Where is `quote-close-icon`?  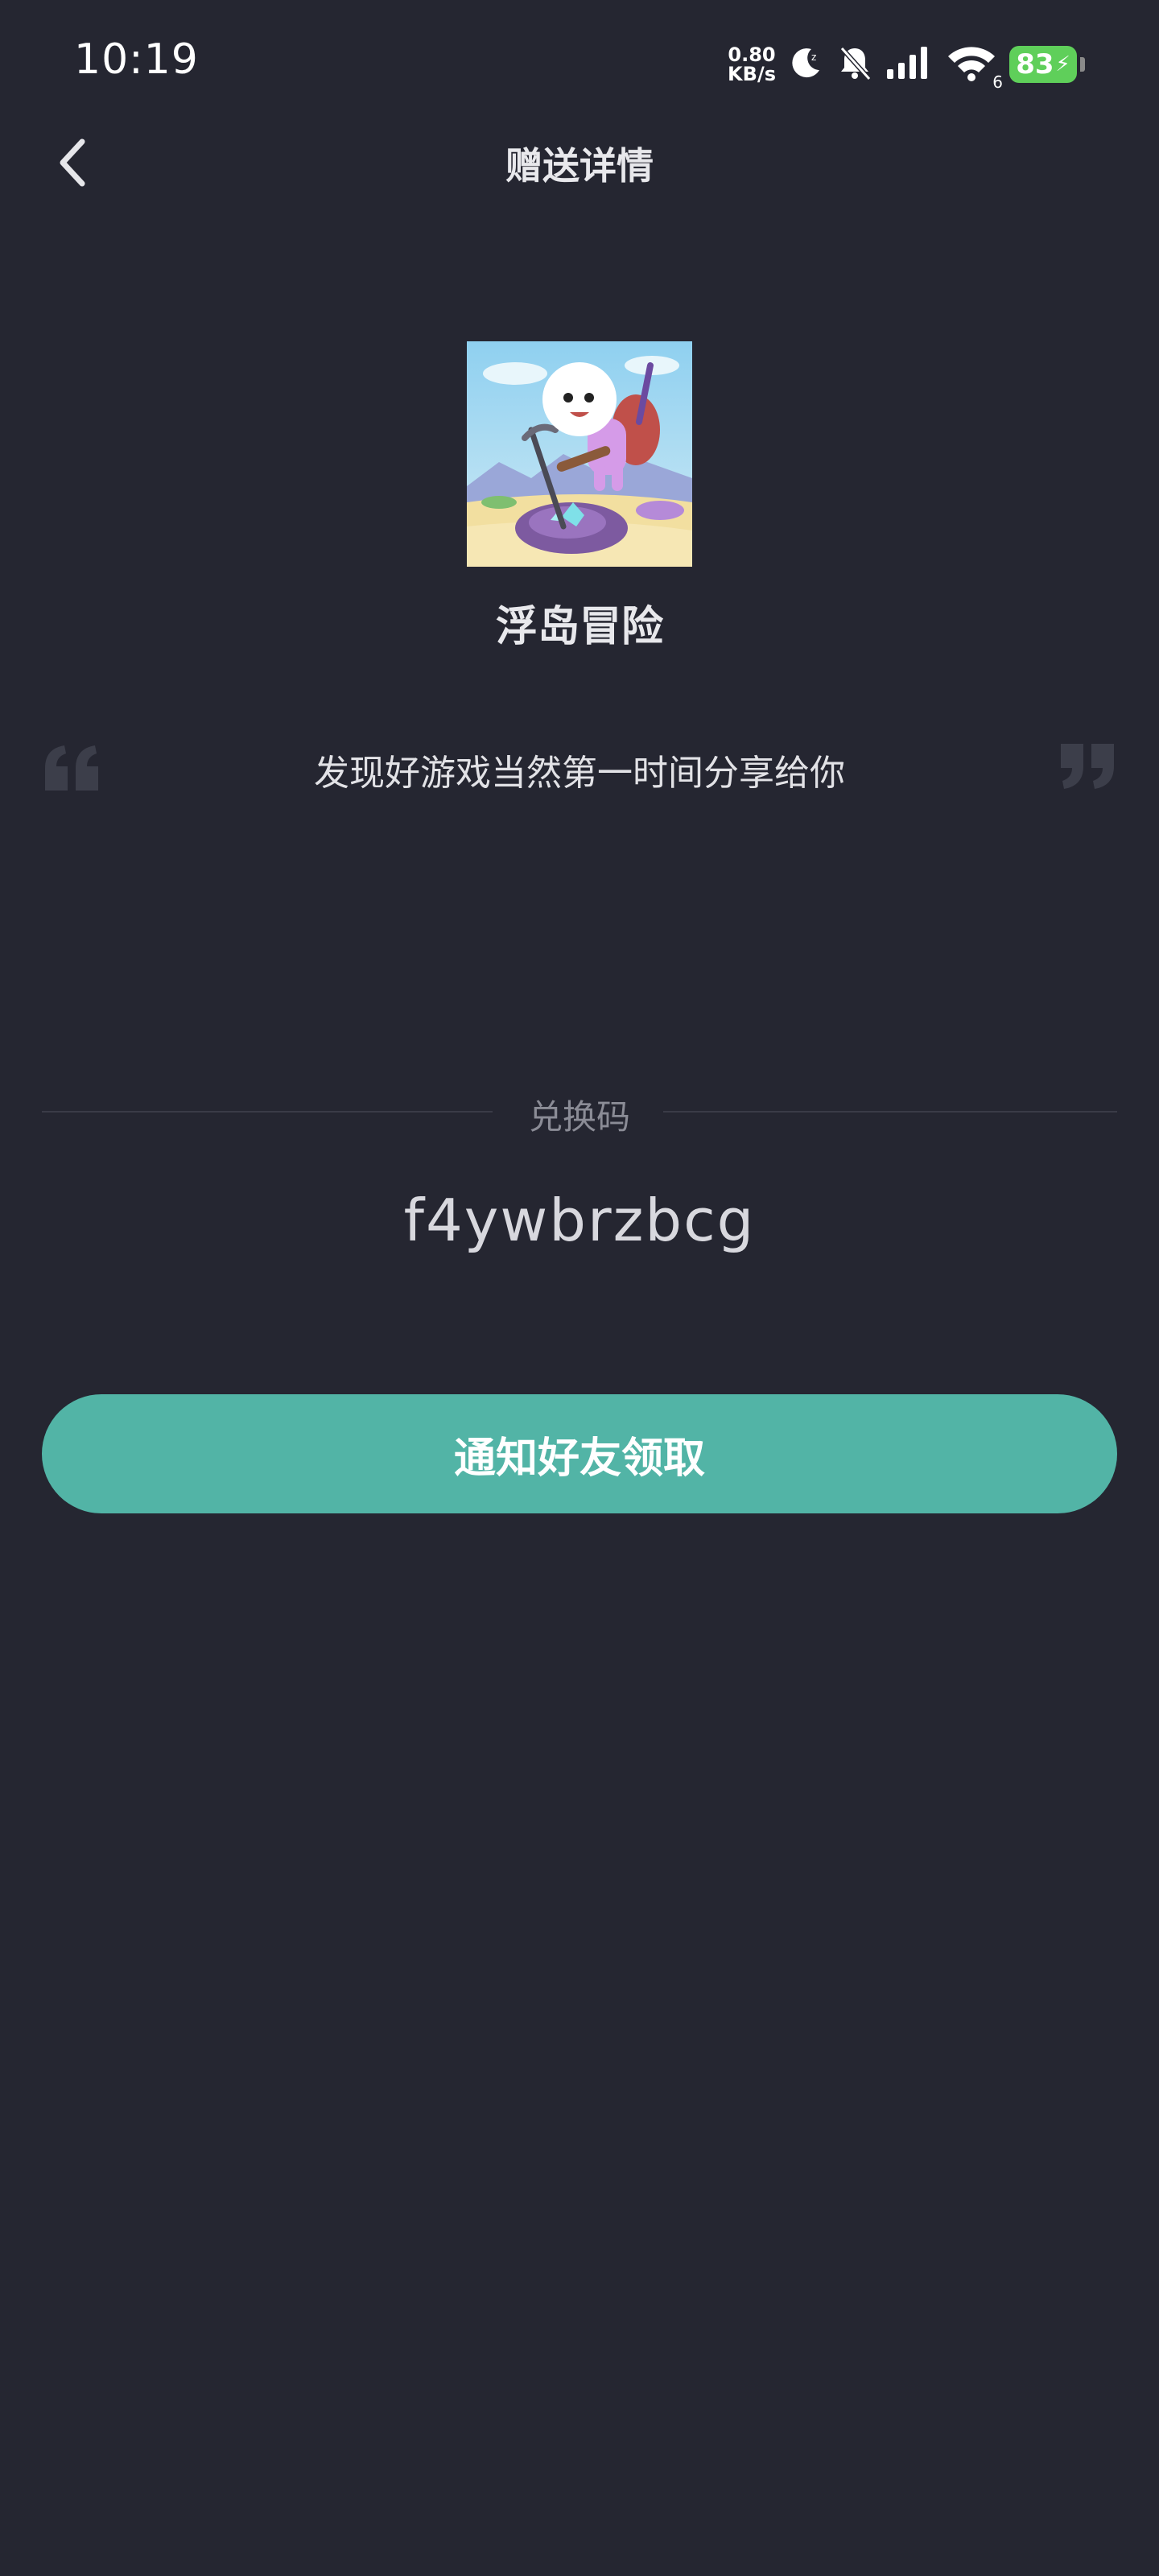 quote-close-icon is located at coordinates (1087, 769).